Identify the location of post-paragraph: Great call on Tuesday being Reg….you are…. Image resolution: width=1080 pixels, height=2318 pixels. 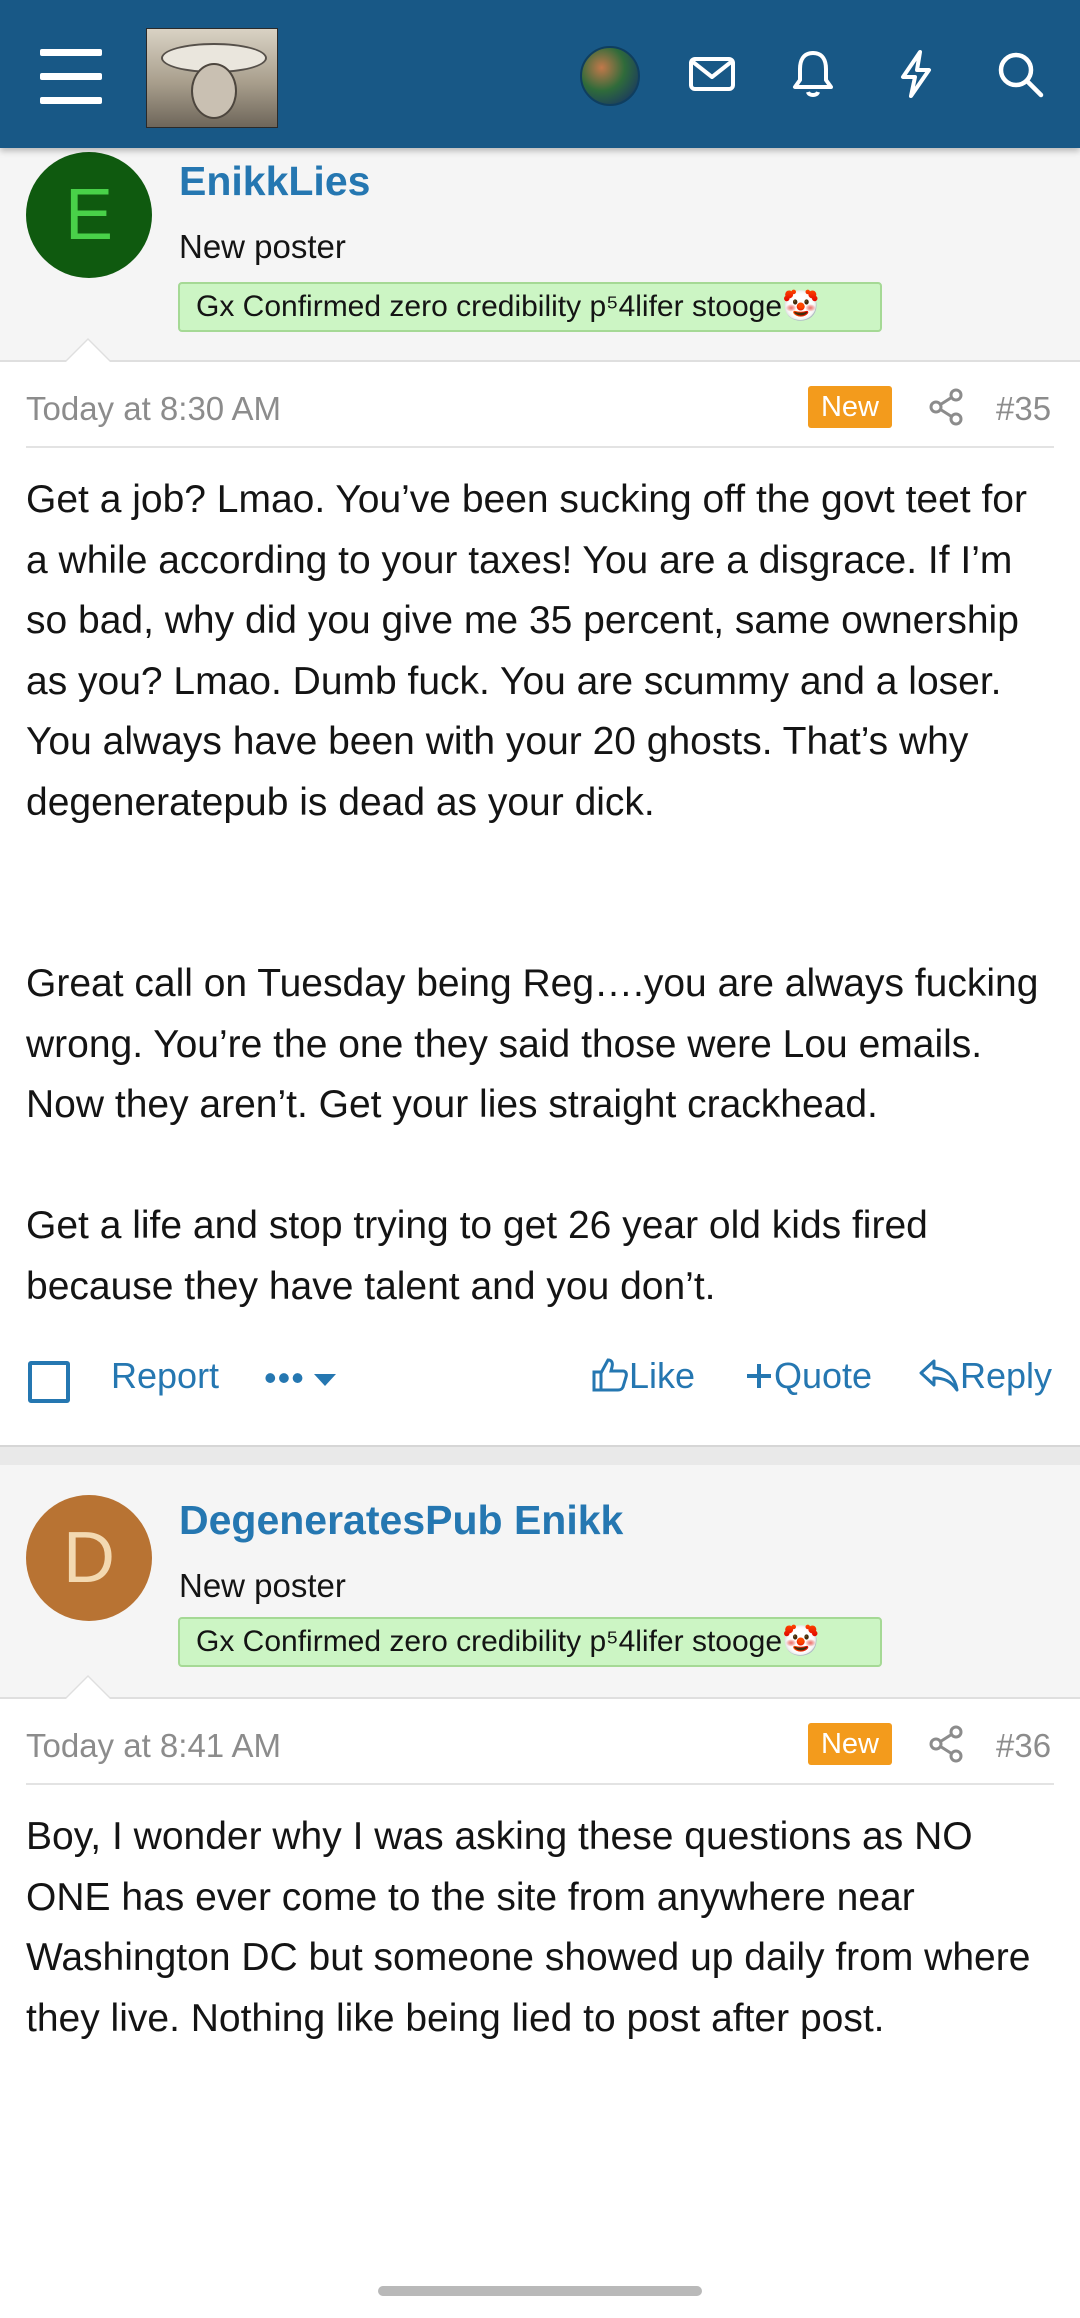
(532, 1044).